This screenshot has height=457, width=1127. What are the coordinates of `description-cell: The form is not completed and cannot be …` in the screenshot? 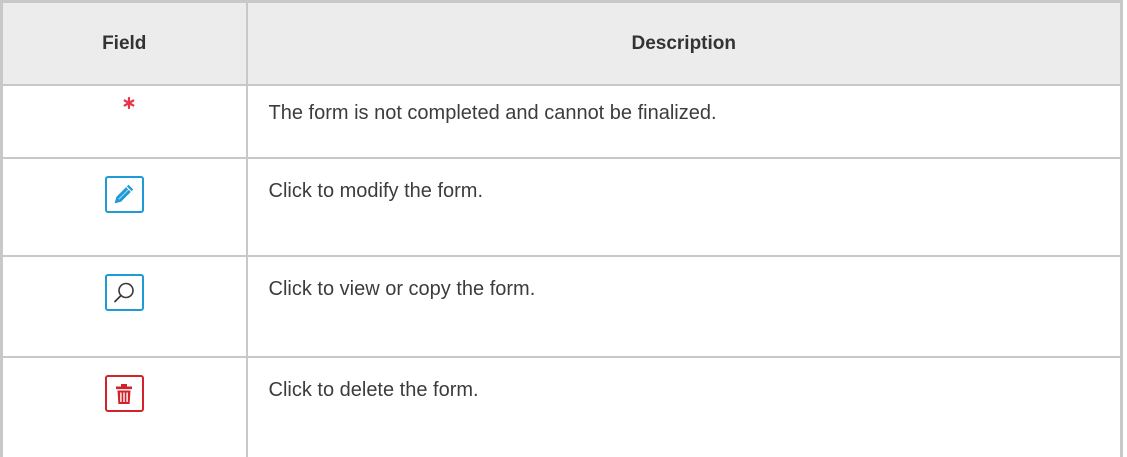 It's located at (684, 122).